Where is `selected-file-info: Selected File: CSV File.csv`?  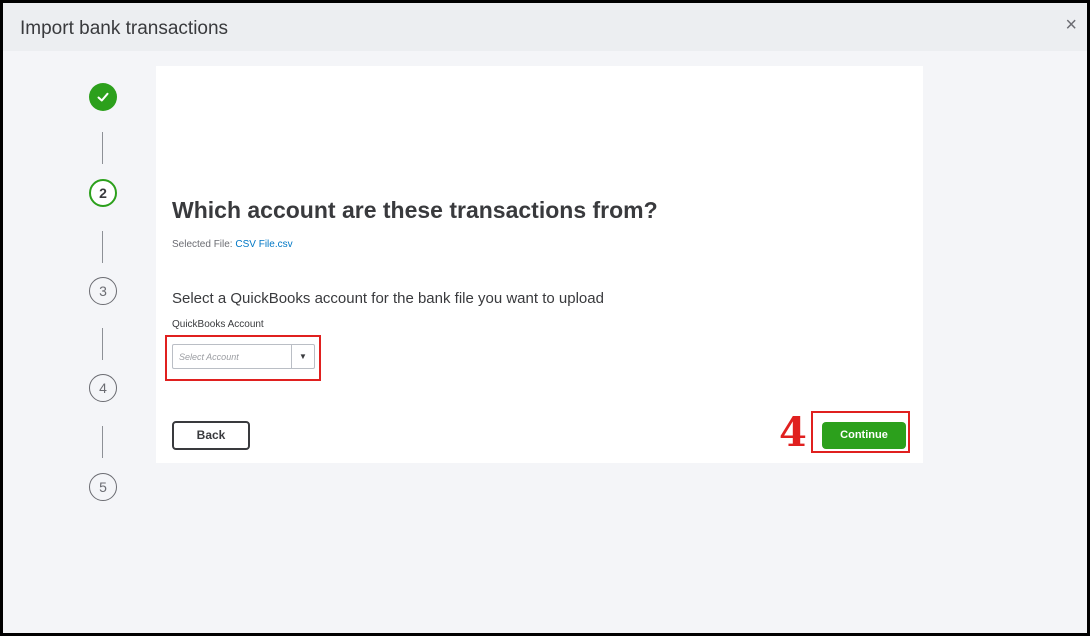 selected-file-info: Selected File: CSV File.csv is located at coordinates (232, 244).